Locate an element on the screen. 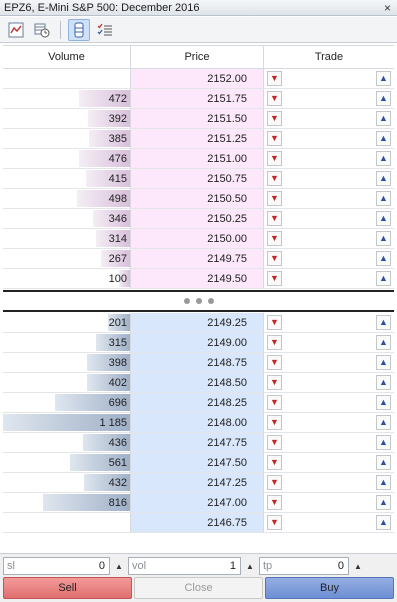 The height and width of the screenshot is (602, 397). separator-dot is located at coordinates (198, 301).